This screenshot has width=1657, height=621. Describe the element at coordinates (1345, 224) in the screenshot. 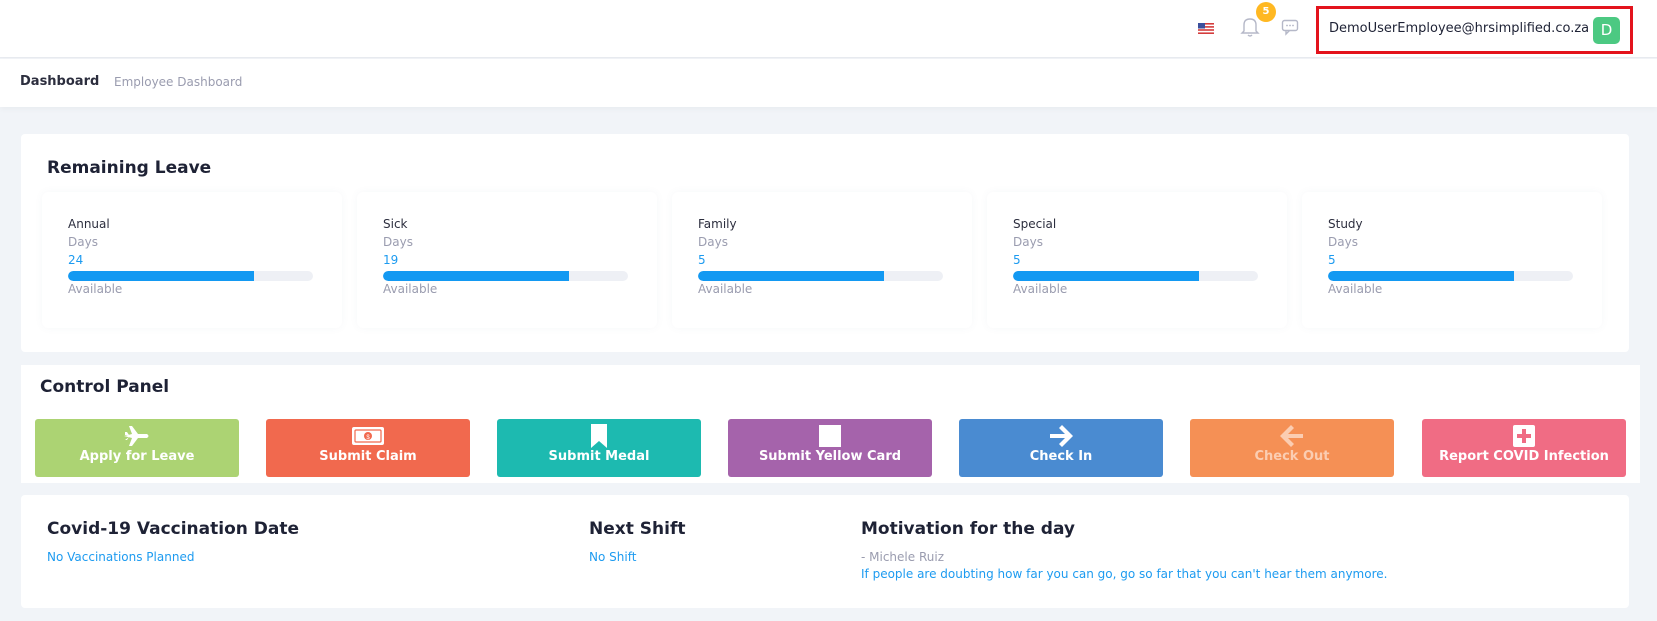

I see `leave-type: Study` at that location.